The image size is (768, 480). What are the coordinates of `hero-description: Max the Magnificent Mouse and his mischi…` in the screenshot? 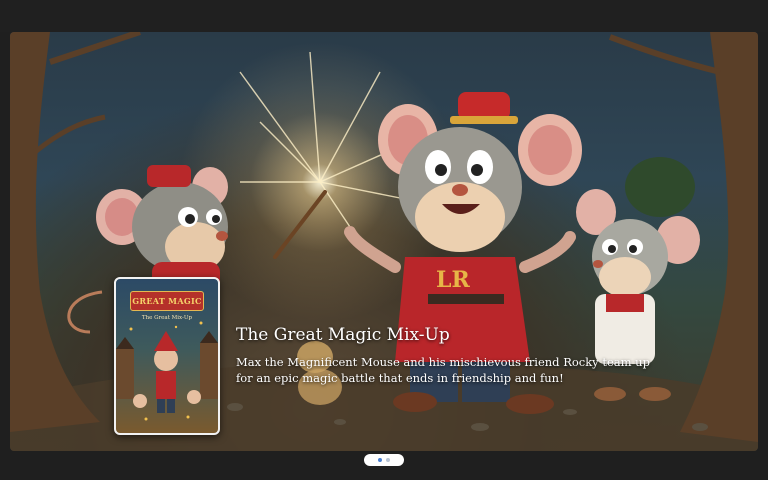 It's located at (443, 370).